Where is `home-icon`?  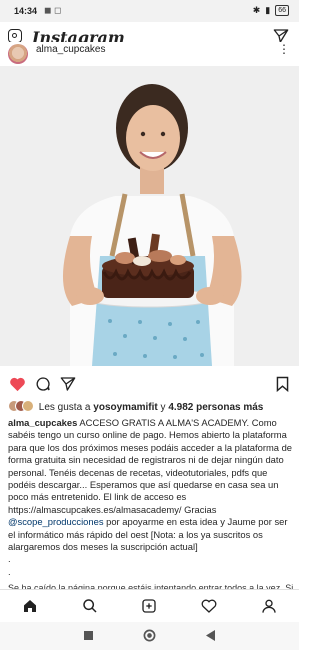
home-icon is located at coordinates (30, 606).